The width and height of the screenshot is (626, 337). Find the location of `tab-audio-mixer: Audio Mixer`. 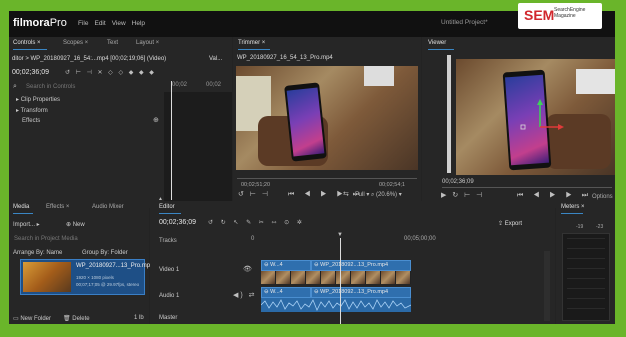

tab-audio-mixer: Audio Mixer is located at coordinates (108, 209).